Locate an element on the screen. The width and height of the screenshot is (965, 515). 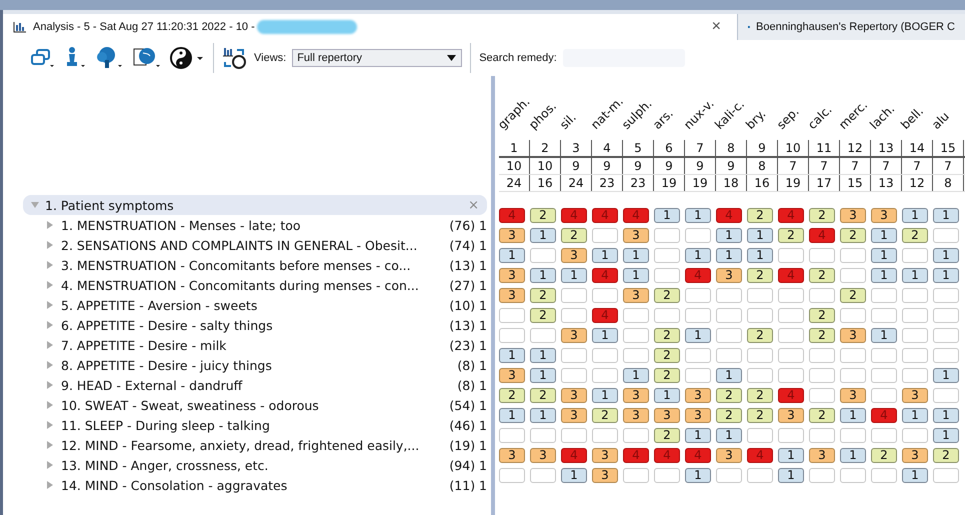
collapse-arrow-icon is located at coordinates (35, 205).